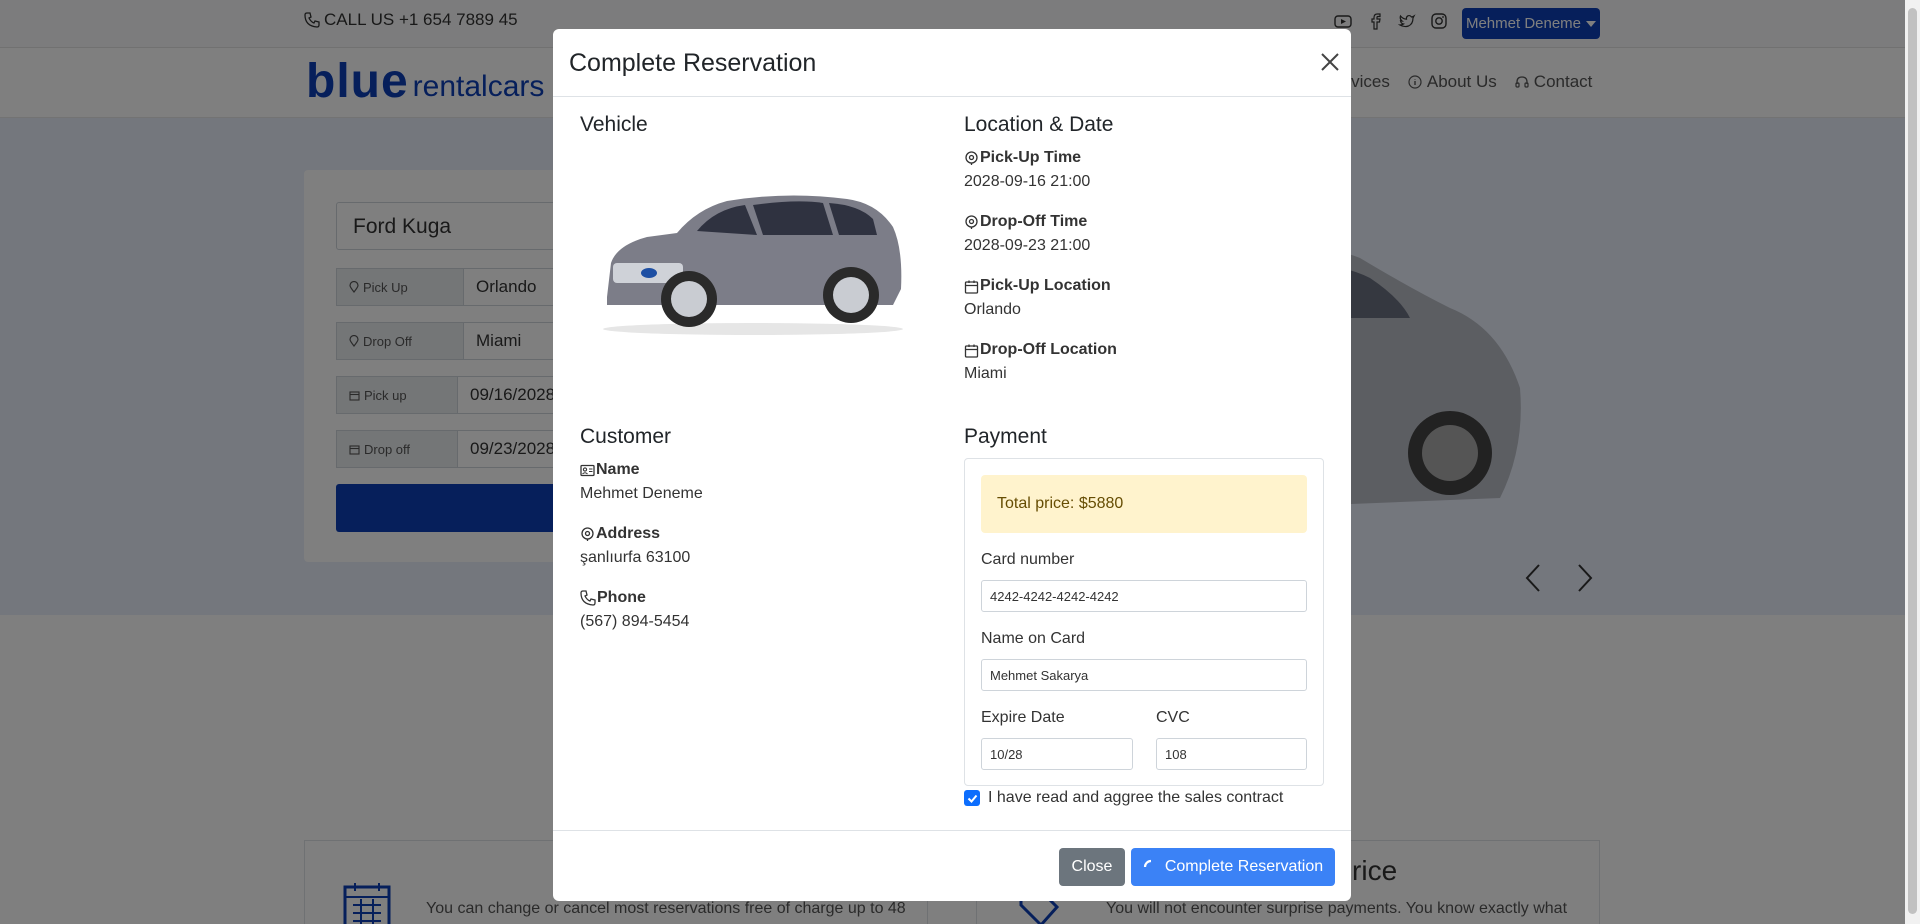 Image resolution: width=1920 pixels, height=924 pixels. I want to click on modal-footer: Close Complete Reservation, so click(952, 865).